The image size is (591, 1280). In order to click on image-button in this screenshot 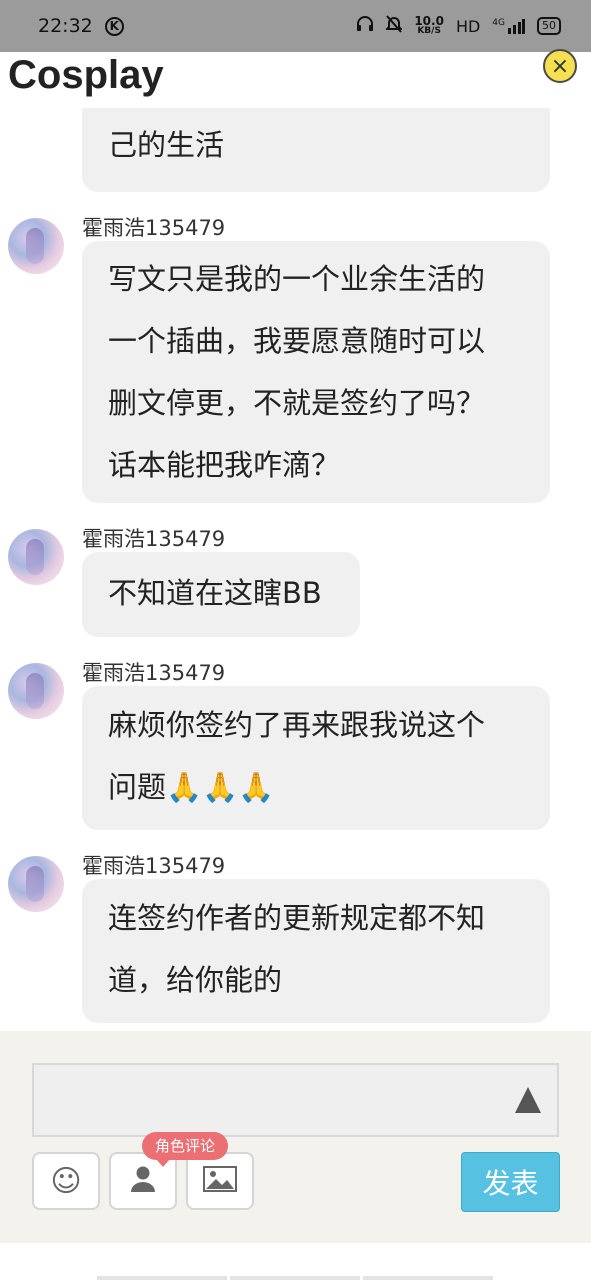, I will do `click(220, 1181)`.